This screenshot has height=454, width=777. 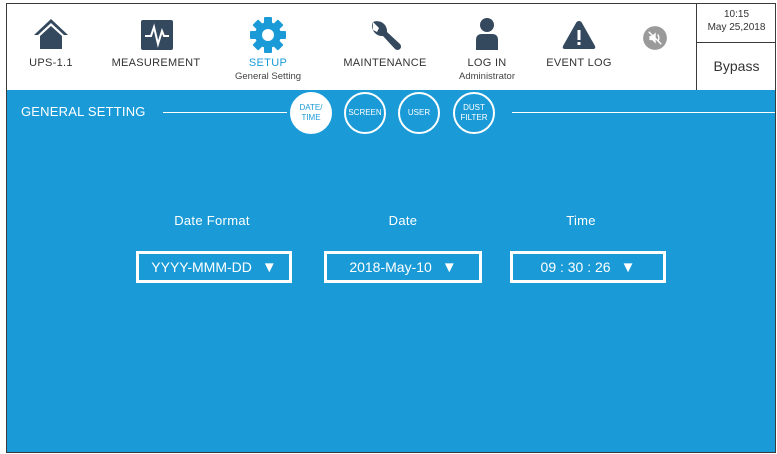 What do you see at coordinates (735, 47) in the screenshot?
I see `status-box: 10:15 May 25,2018 Bypass` at bounding box center [735, 47].